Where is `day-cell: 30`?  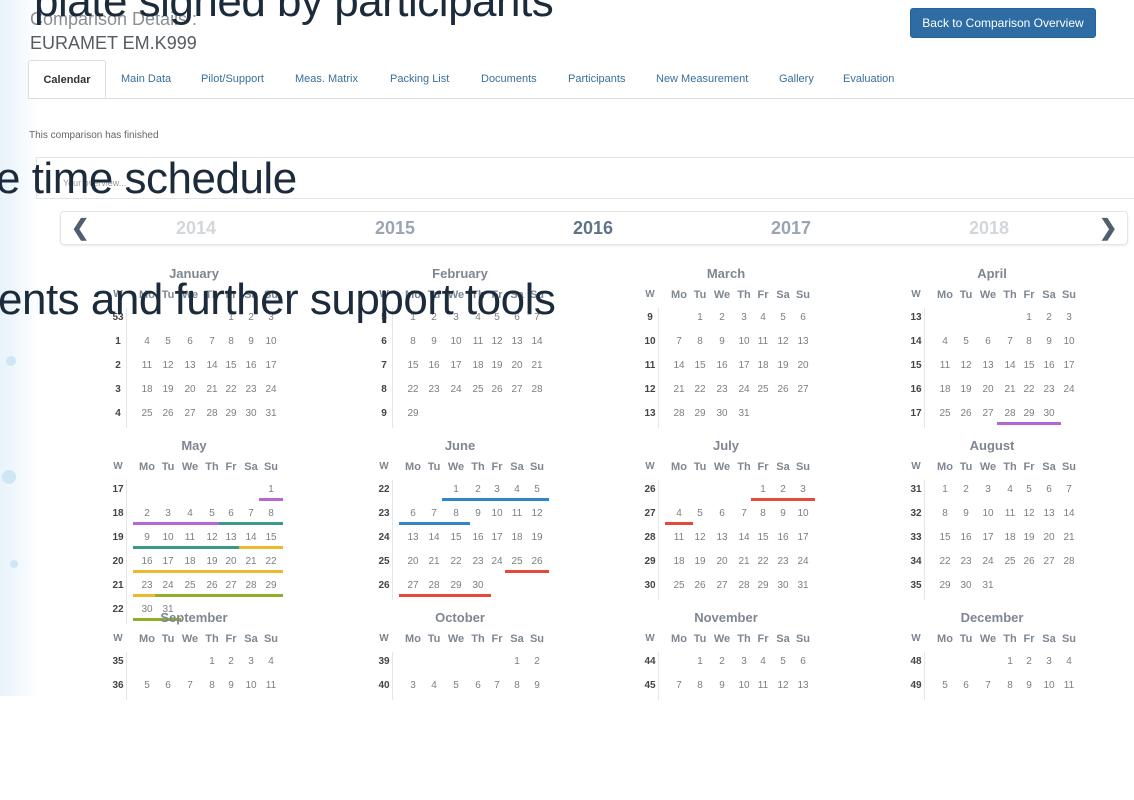
day-cell: 30 is located at coordinates (478, 585).